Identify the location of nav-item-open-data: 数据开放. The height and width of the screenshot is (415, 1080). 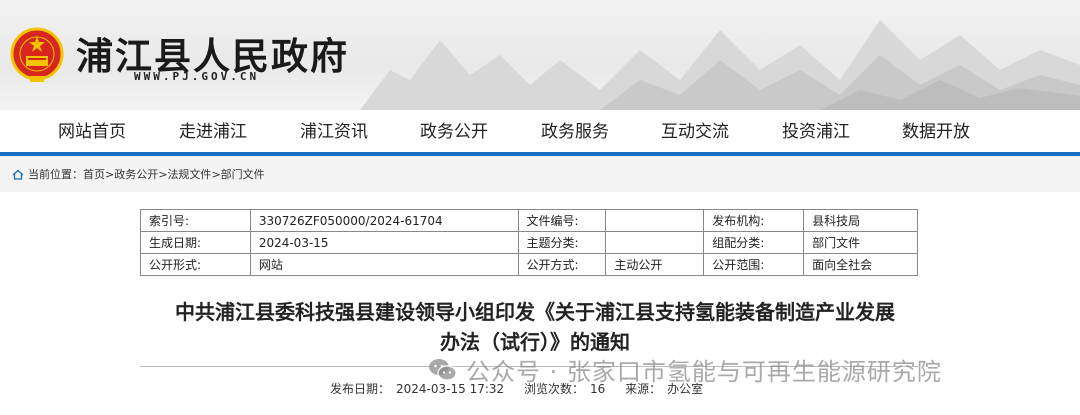
(936, 132).